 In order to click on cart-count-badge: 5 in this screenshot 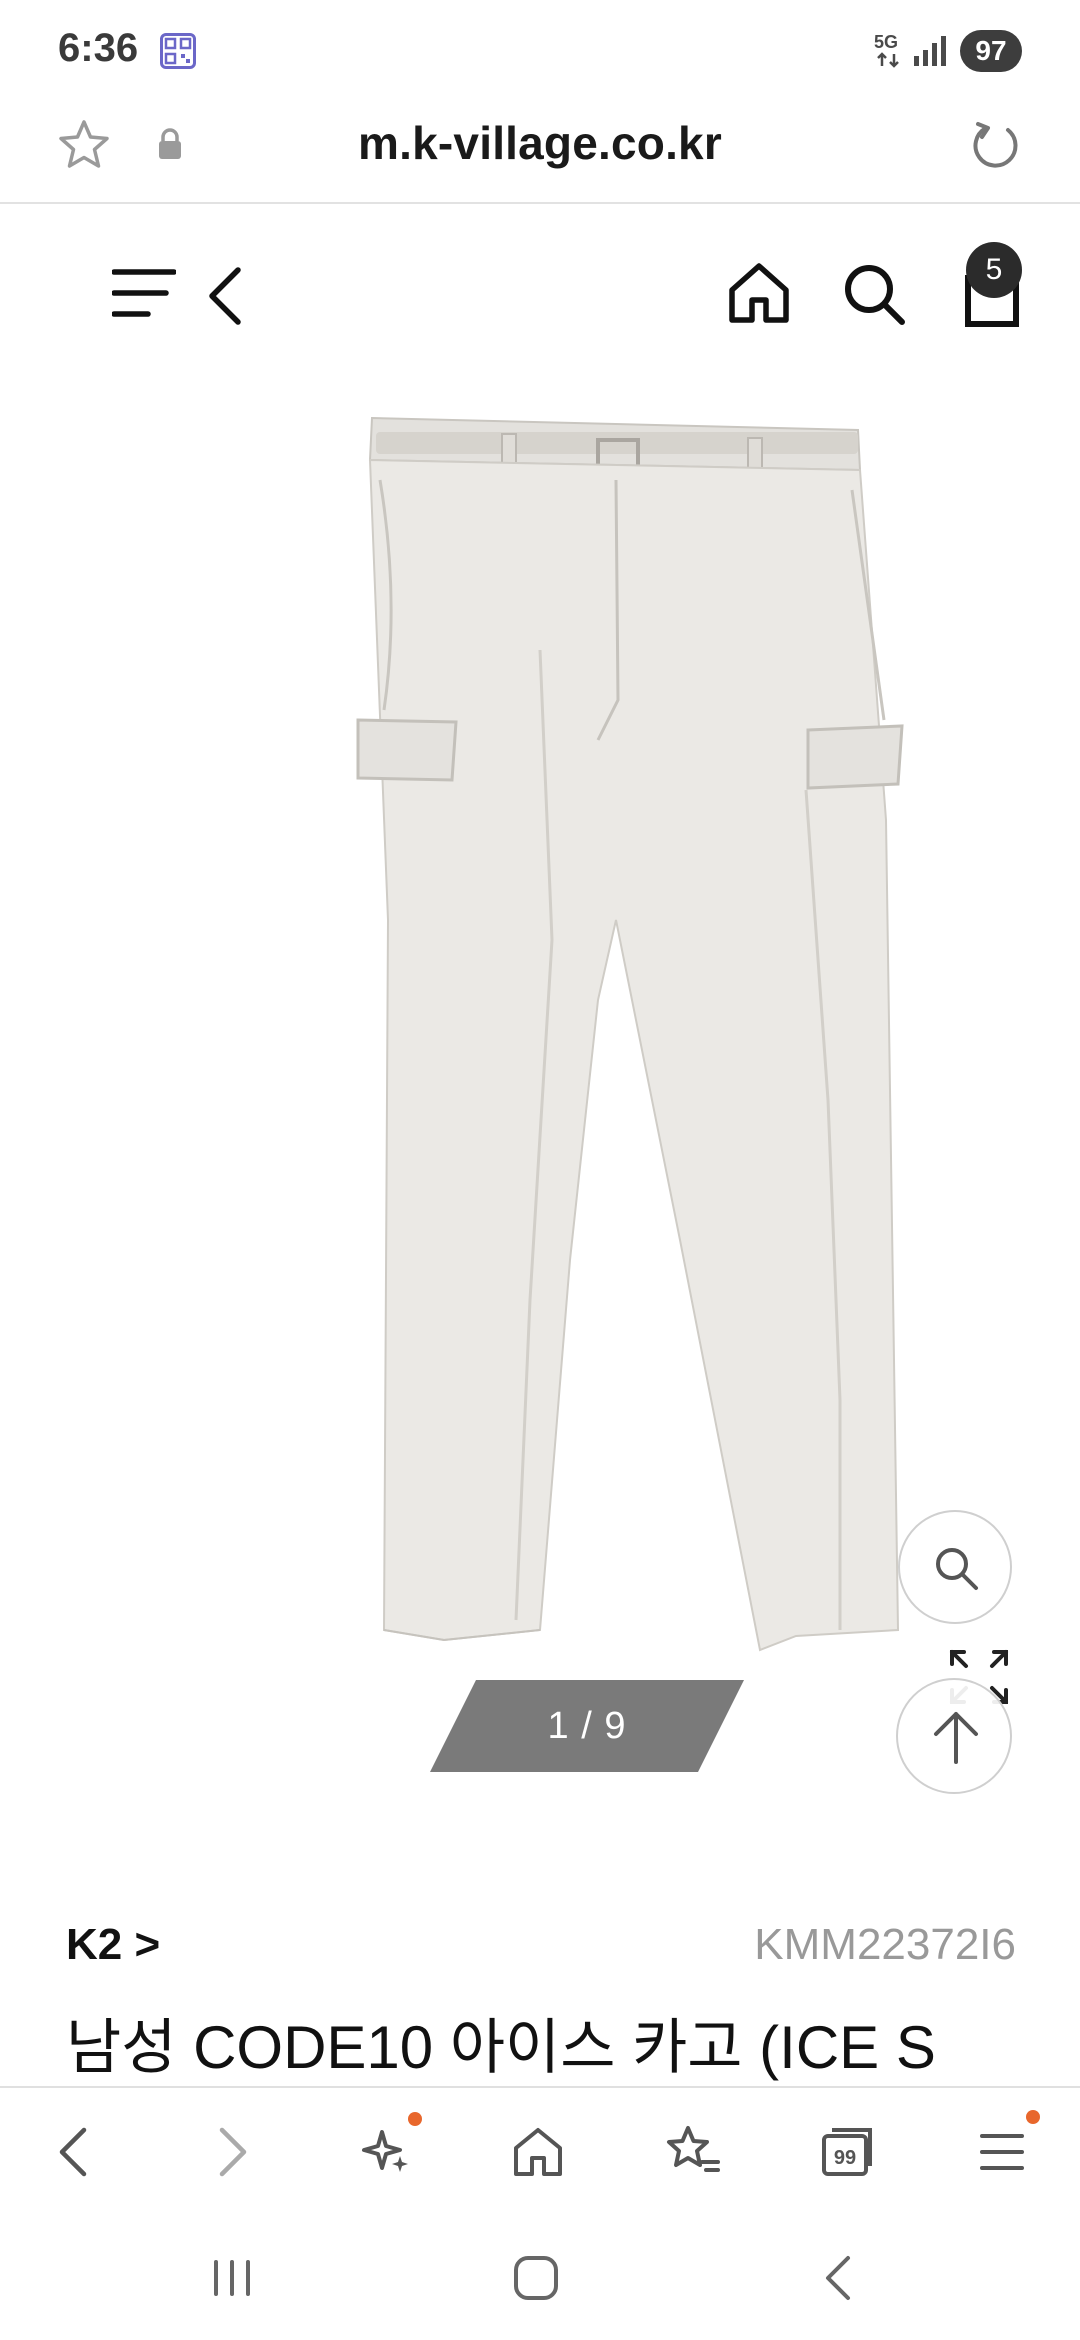, I will do `click(994, 270)`.